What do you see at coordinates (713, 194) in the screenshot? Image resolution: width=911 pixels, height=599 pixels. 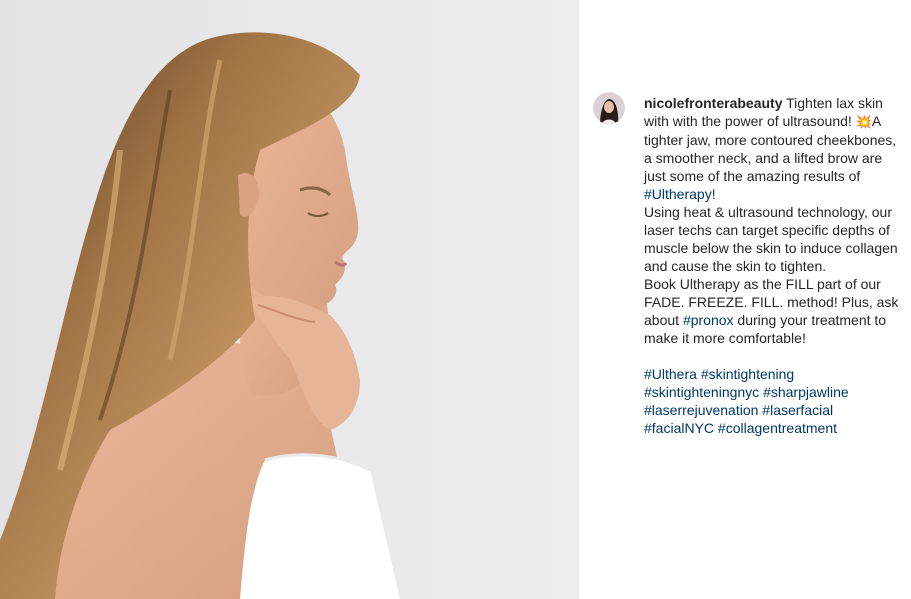 I see `caption-text: !` at bounding box center [713, 194].